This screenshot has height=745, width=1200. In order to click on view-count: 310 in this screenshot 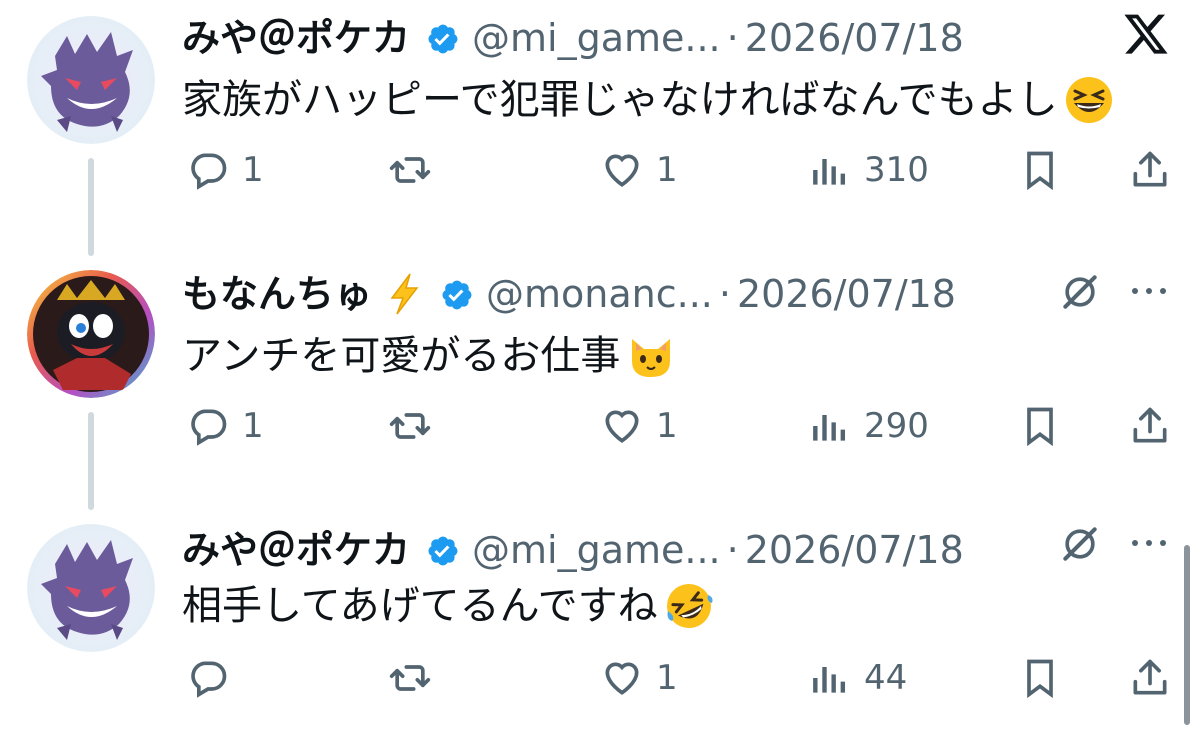, I will do `click(896, 170)`.